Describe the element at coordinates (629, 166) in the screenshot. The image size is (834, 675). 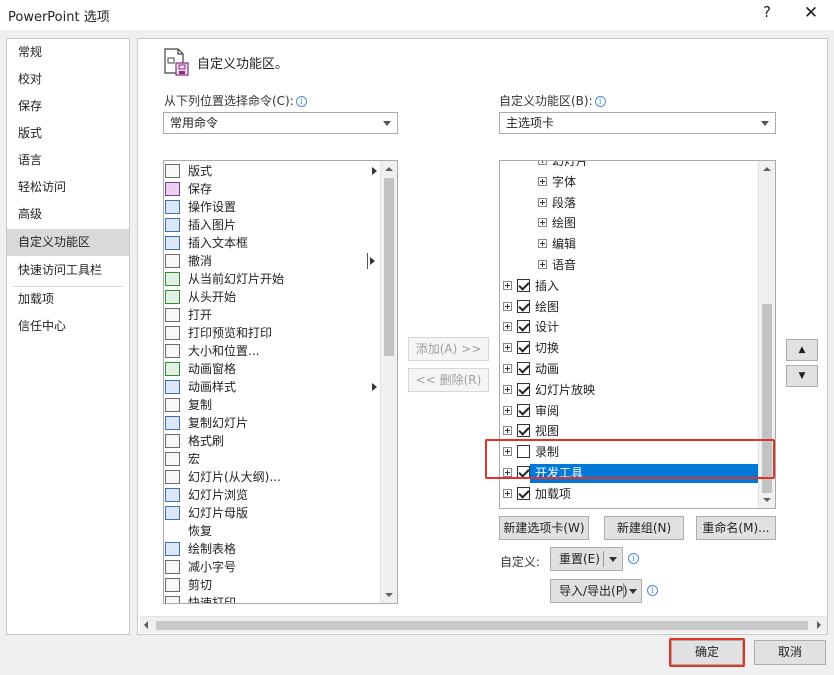
I see `tree-item: 幻灯片` at that location.